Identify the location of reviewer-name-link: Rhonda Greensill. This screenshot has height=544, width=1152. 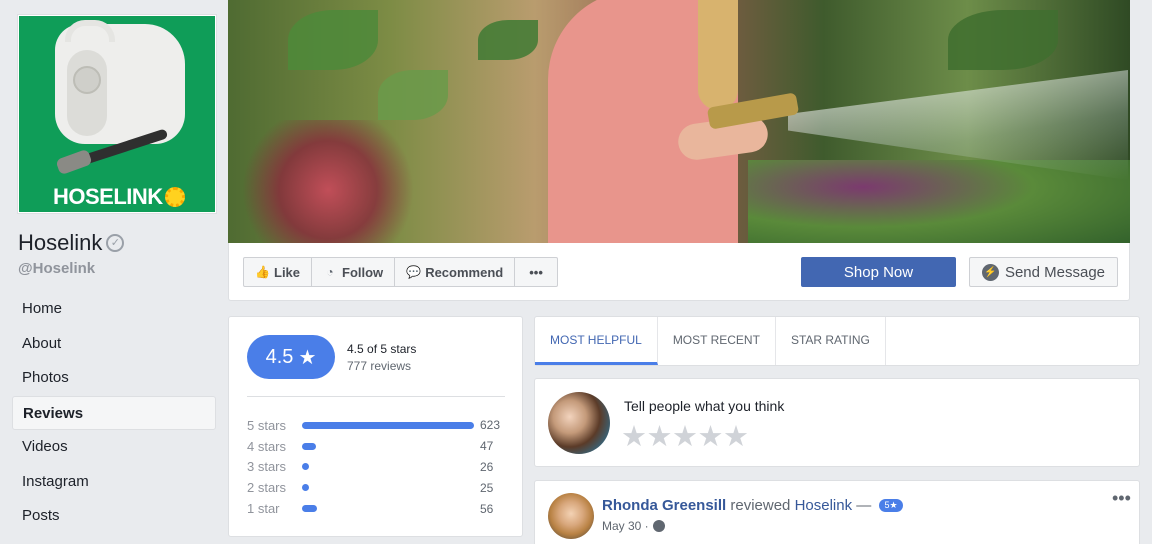
(664, 505).